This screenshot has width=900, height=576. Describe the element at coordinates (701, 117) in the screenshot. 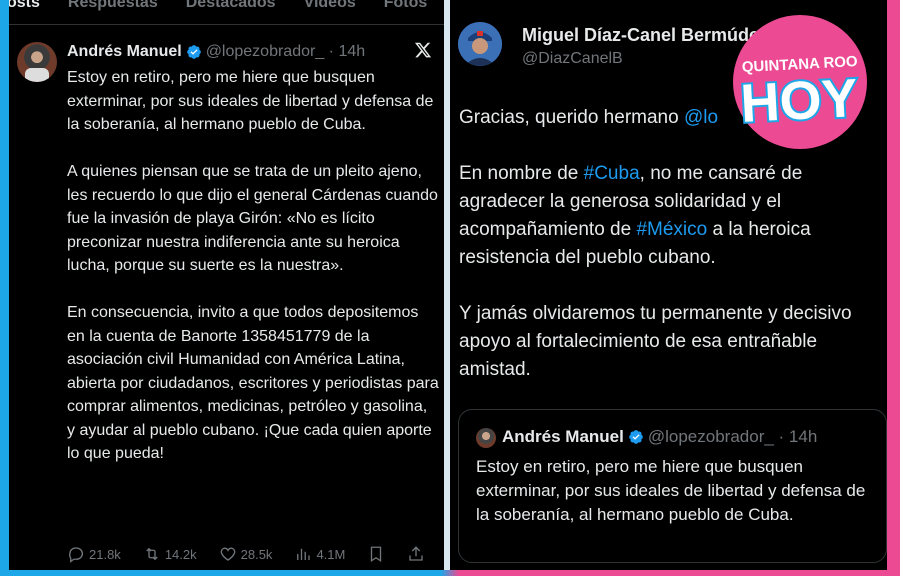

I see `mention-link: @lo` at that location.